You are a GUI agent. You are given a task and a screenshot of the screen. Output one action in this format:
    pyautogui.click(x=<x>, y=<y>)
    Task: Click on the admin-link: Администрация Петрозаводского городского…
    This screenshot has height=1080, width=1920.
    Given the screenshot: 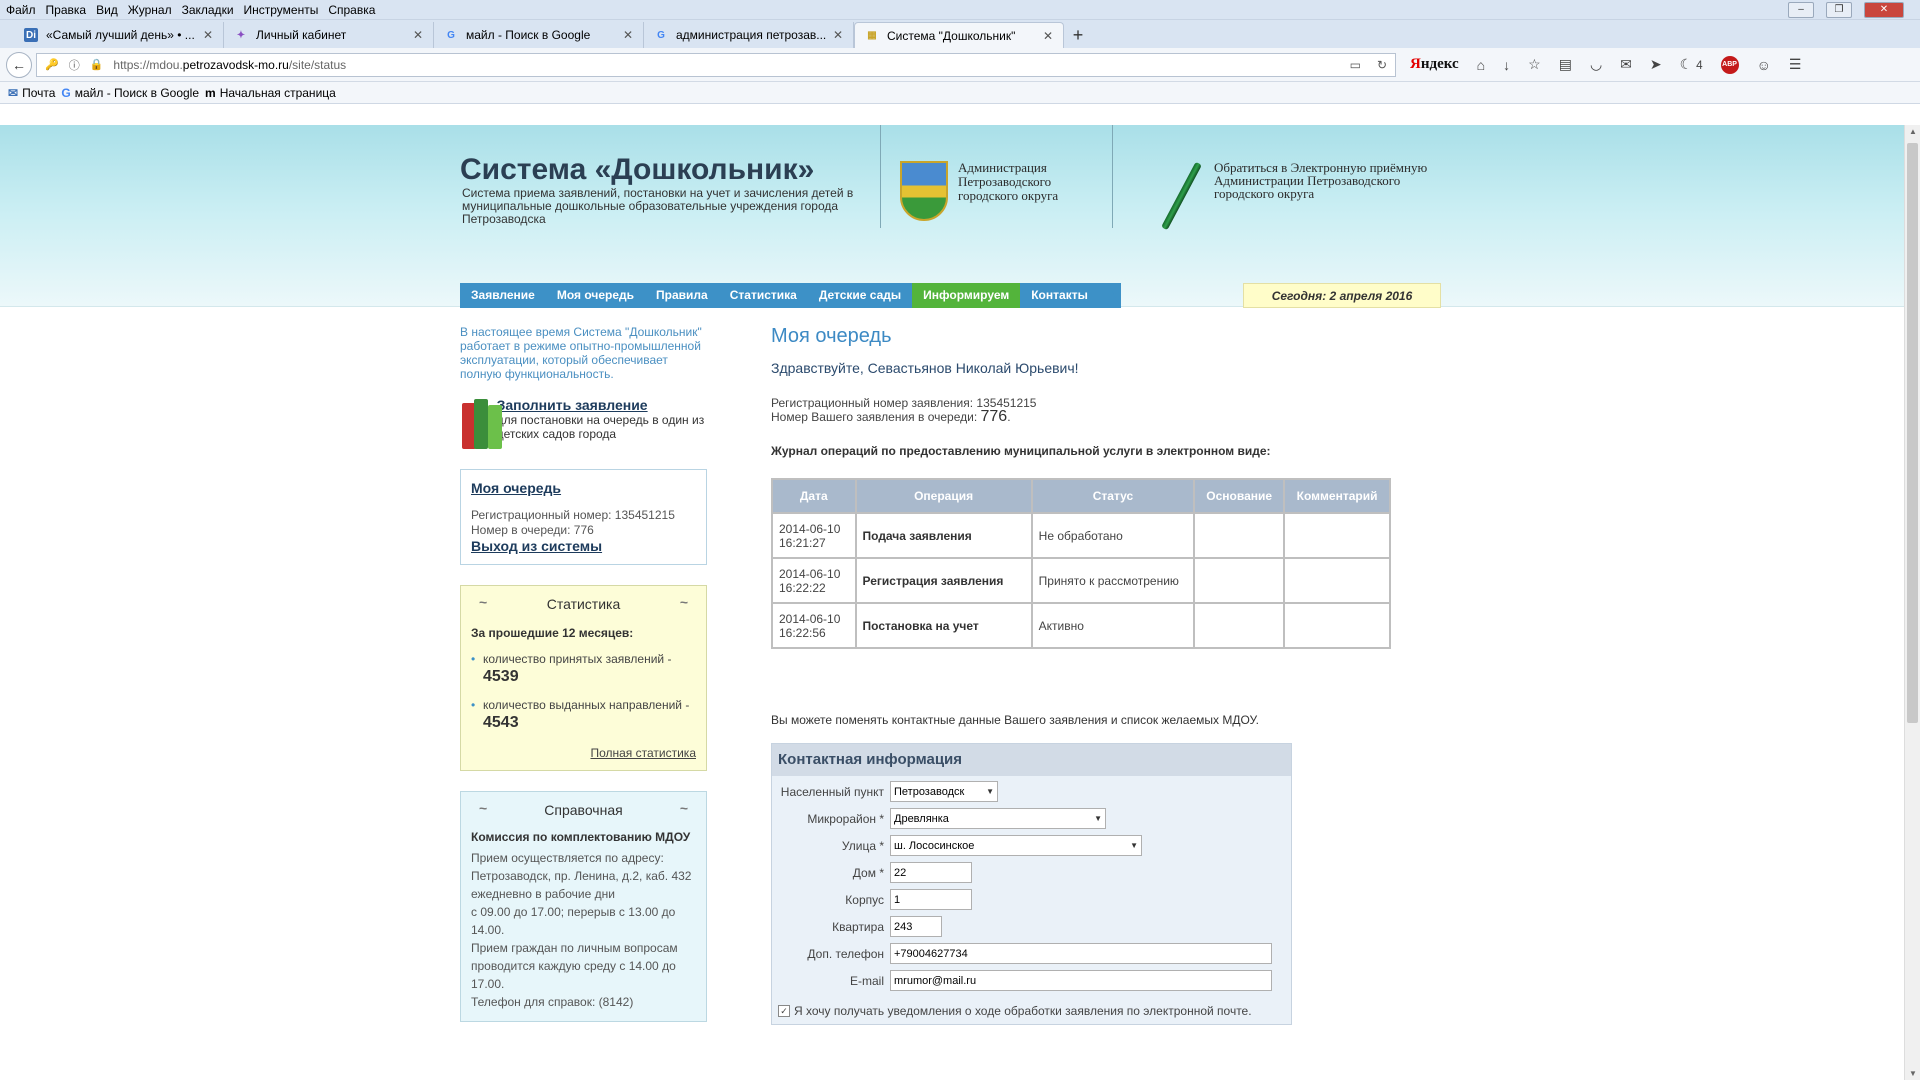 What is the action you would take?
    pyautogui.click(x=979, y=191)
    